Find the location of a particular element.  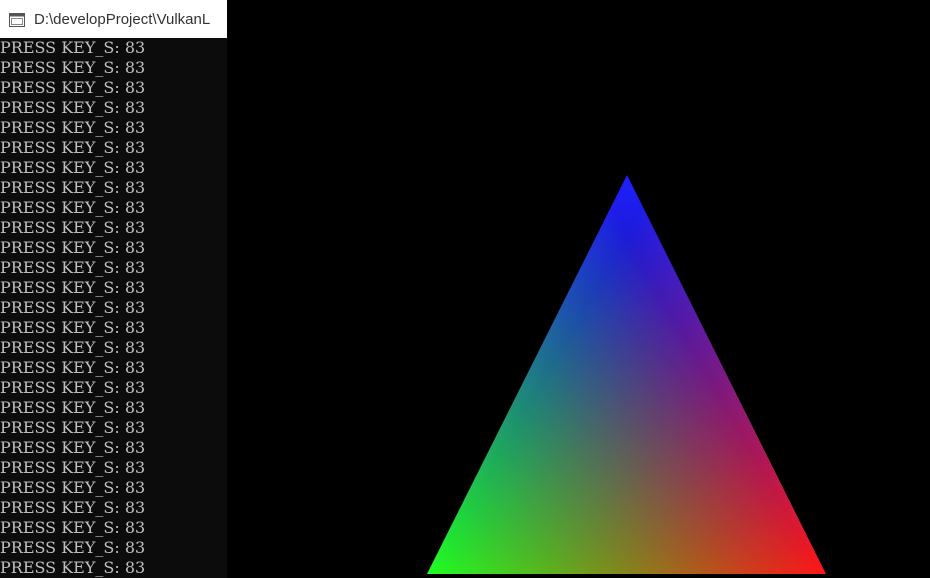

console-title: D:\developProject\VulkanL is located at coordinates (122, 19).